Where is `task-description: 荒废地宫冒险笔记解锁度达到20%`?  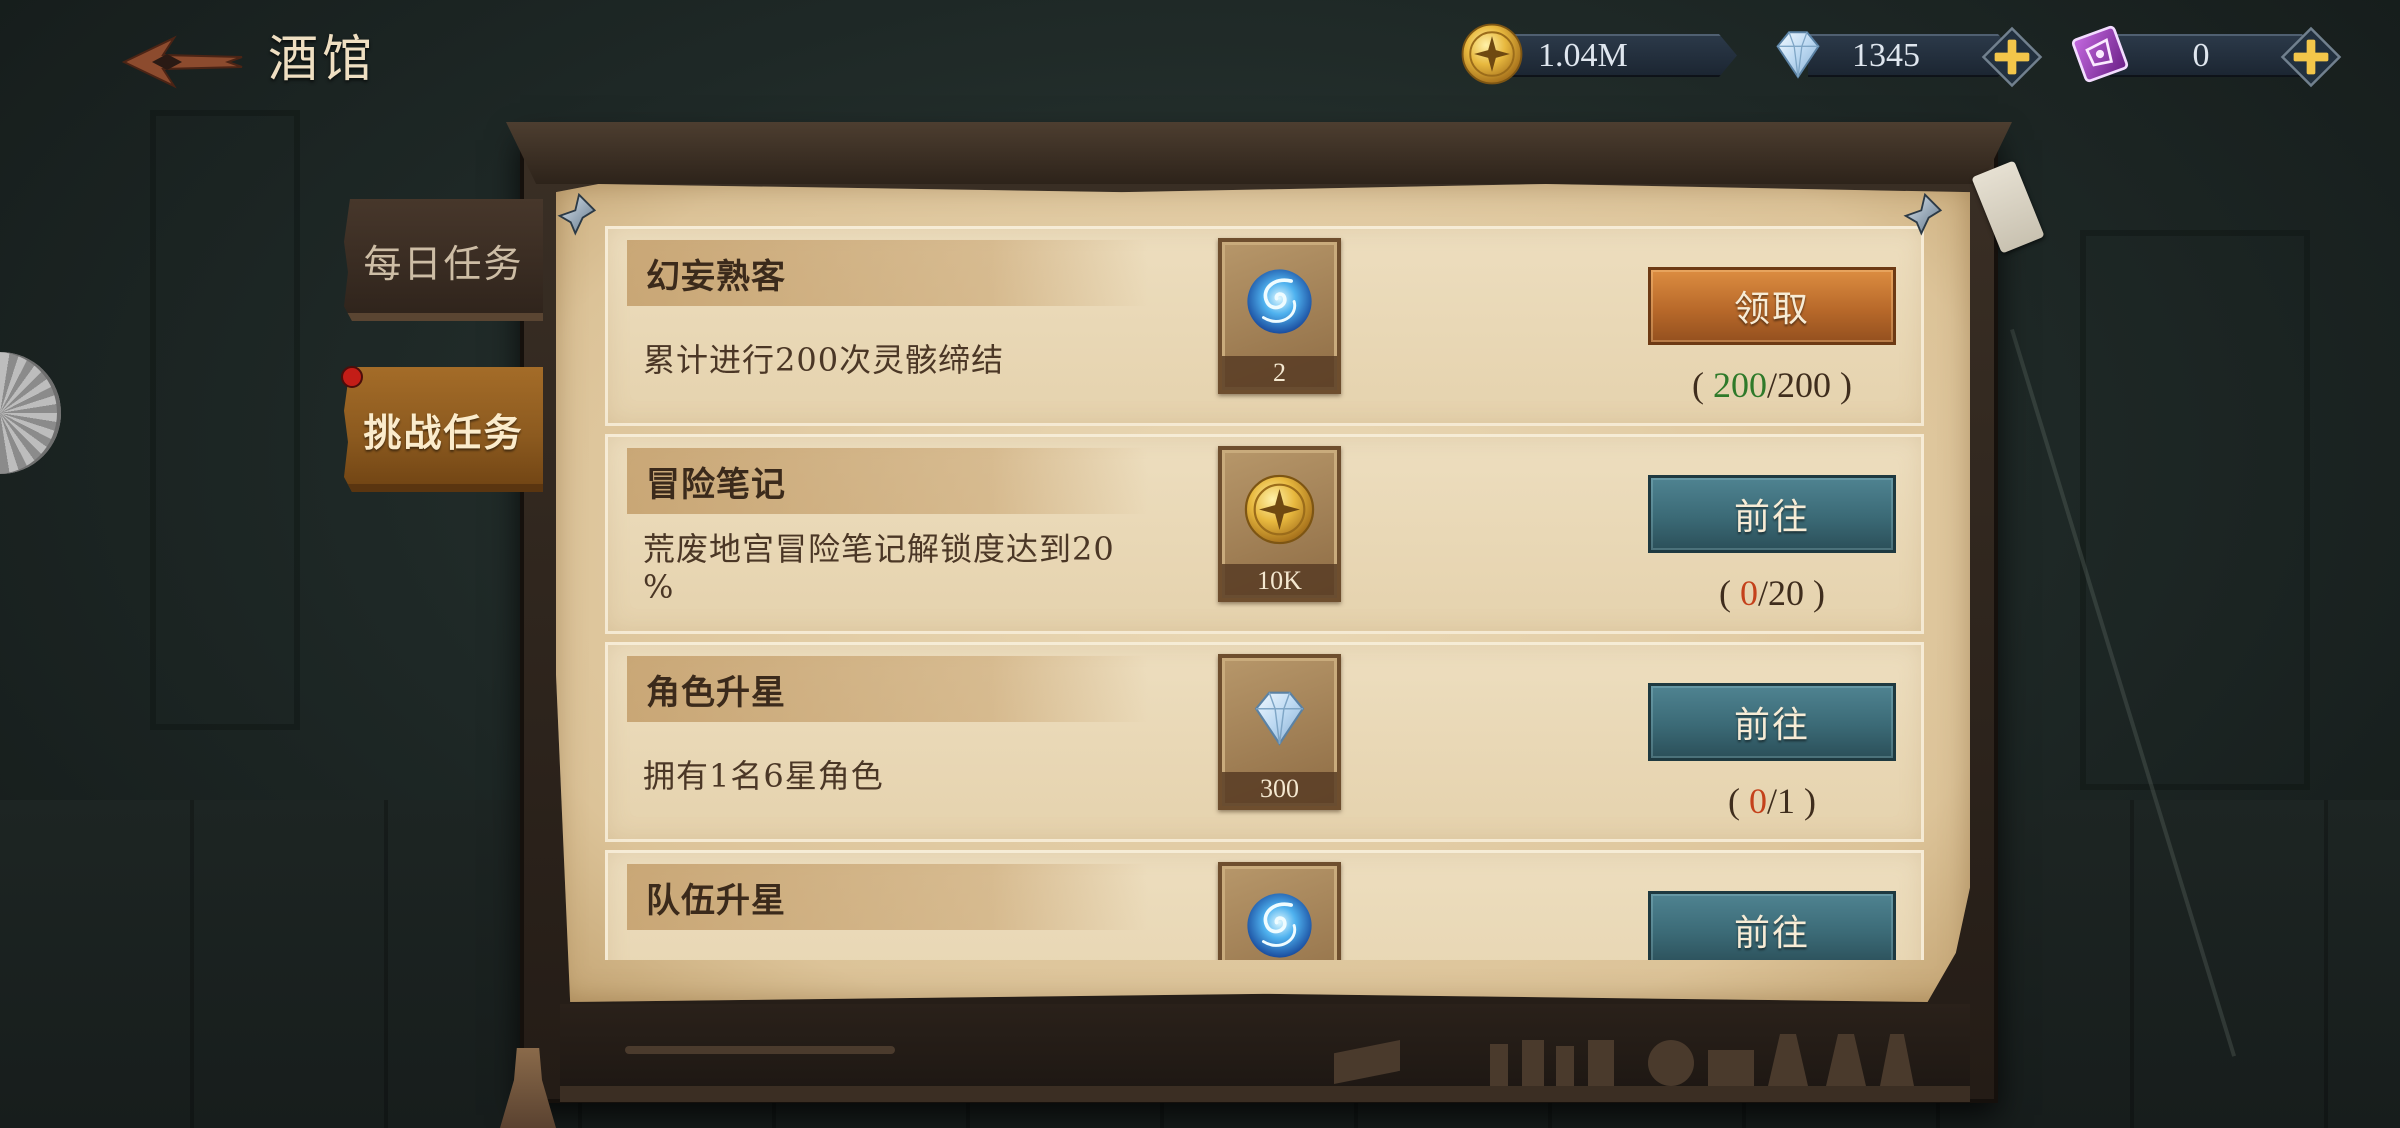
task-description: 荒废地宫冒险笔记解锁度达到20% is located at coordinates (879, 568).